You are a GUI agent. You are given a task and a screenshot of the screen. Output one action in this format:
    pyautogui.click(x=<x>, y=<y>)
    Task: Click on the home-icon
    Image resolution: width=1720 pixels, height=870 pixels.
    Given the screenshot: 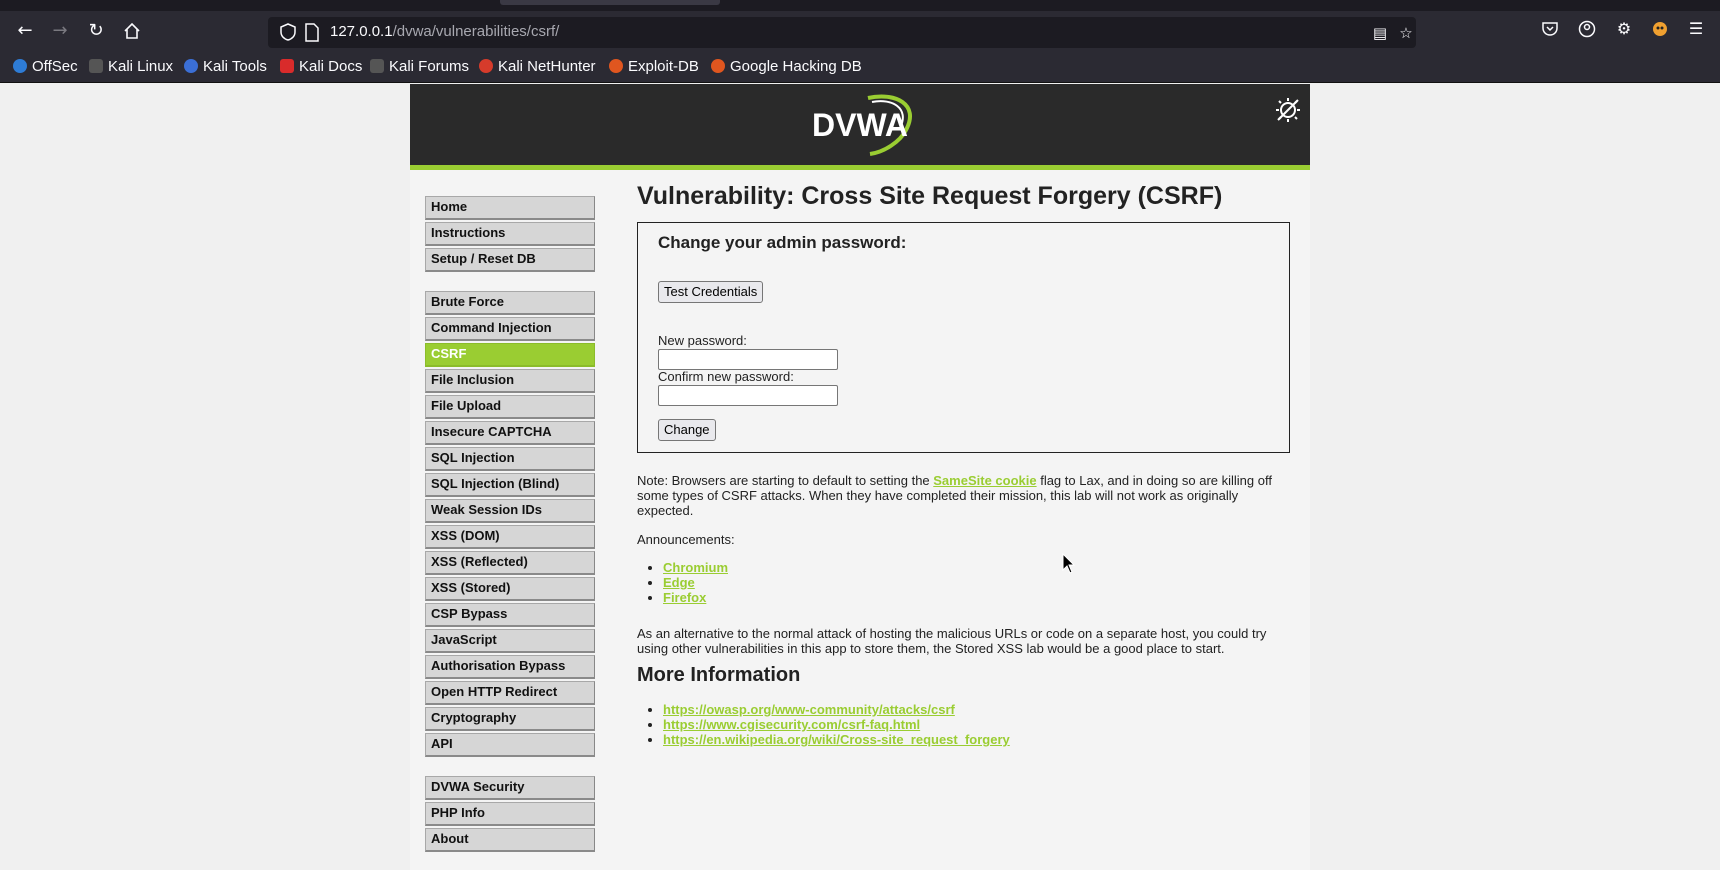 What is the action you would take?
    pyautogui.click(x=132, y=31)
    